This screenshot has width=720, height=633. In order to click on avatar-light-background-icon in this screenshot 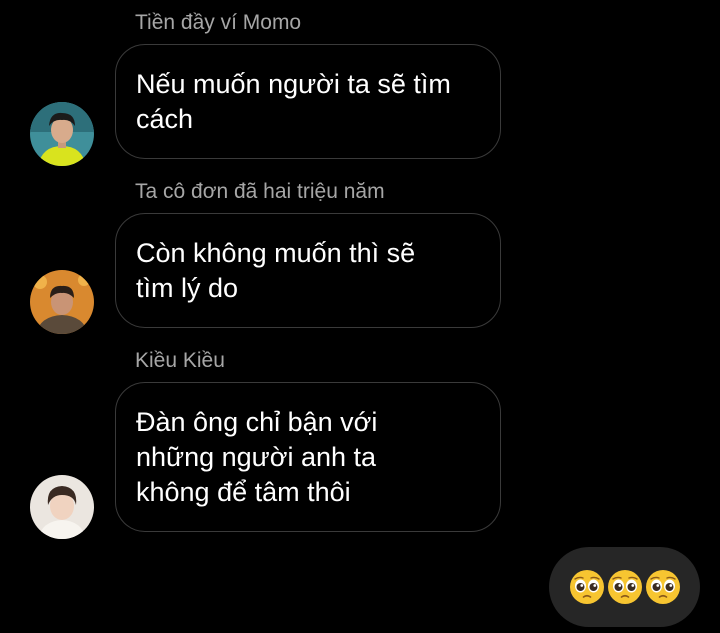, I will do `click(62, 507)`.